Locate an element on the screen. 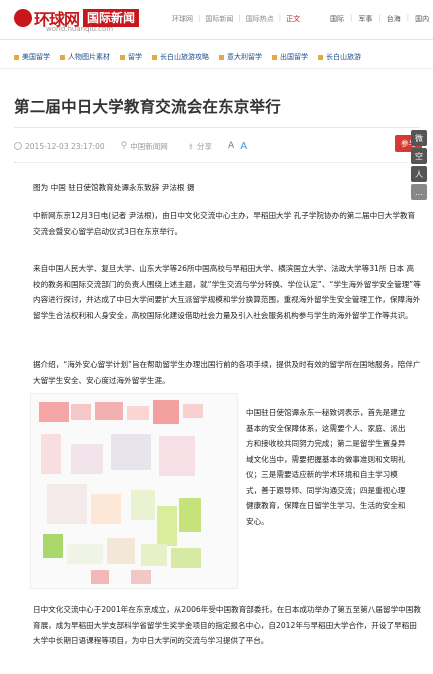 The height and width of the screenshot is (674, 433). link-icon: ⚲ is located at coordinates (124, 146).